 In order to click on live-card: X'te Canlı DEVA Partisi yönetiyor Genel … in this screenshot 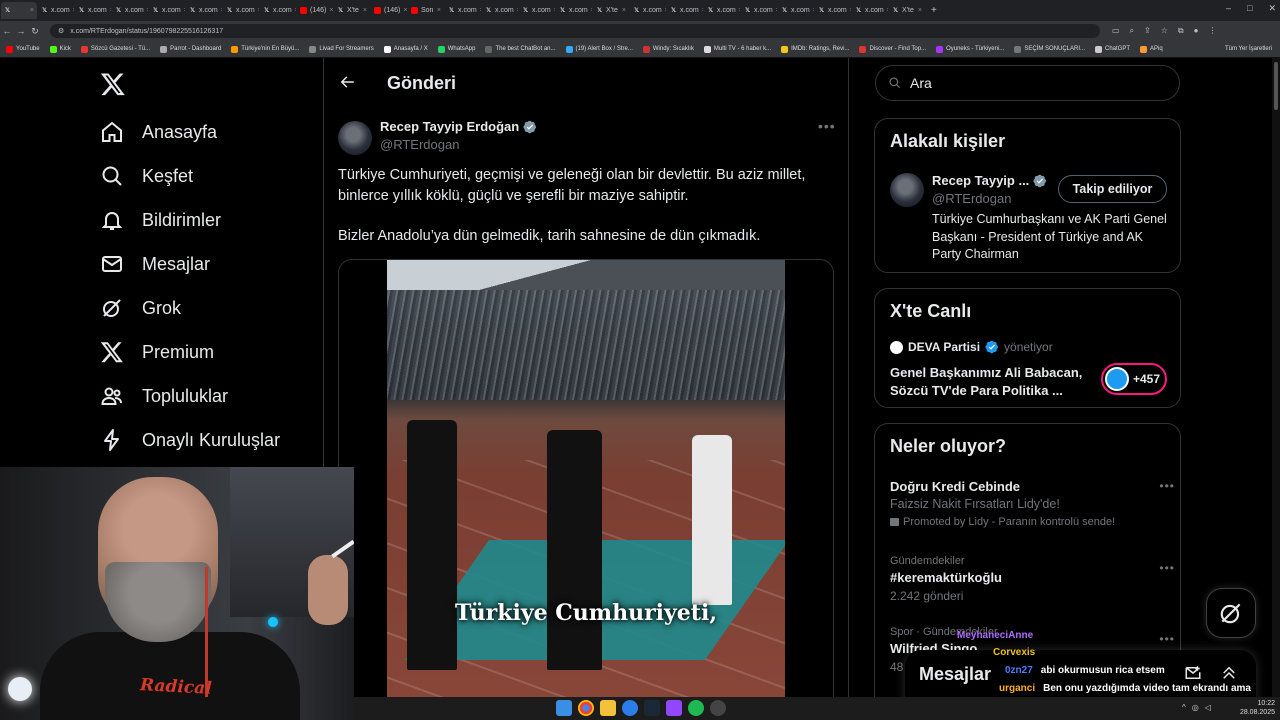, I will do `click(1027, 348)`.